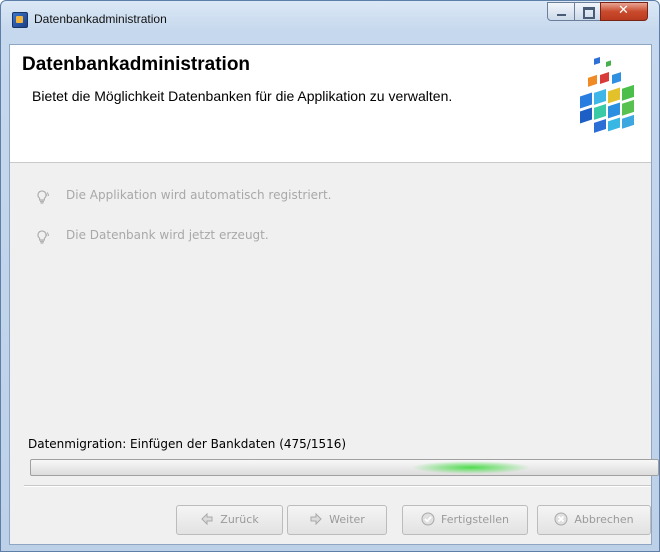 The height and width of the screenshot is (552, 660). I want to click on progress-indicator, so click(471, 467).